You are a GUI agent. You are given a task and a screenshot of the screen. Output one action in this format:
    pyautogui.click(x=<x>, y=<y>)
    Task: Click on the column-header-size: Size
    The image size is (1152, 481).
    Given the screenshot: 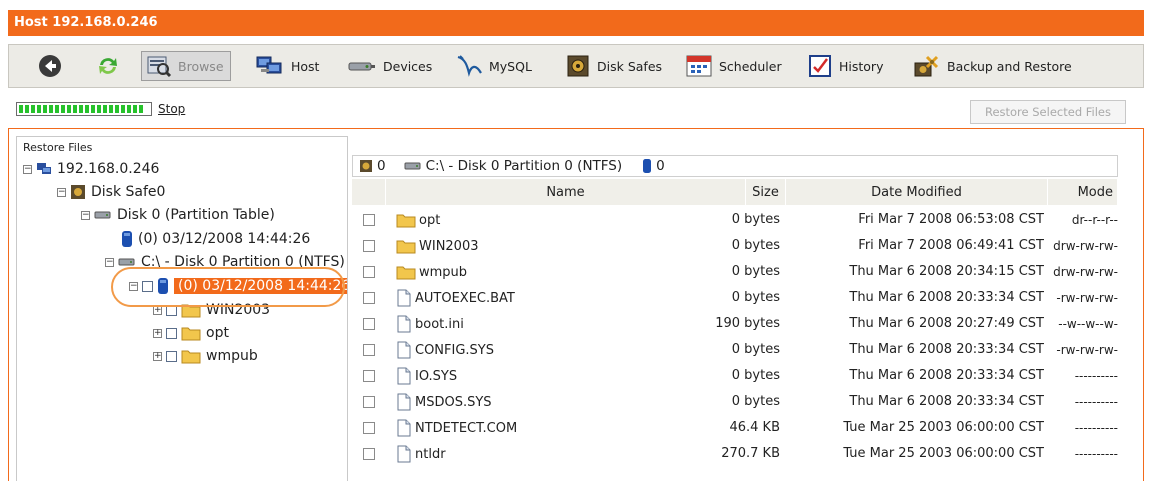 What is the action you would take?
    pyautogui.click(x=766, y=192)
    